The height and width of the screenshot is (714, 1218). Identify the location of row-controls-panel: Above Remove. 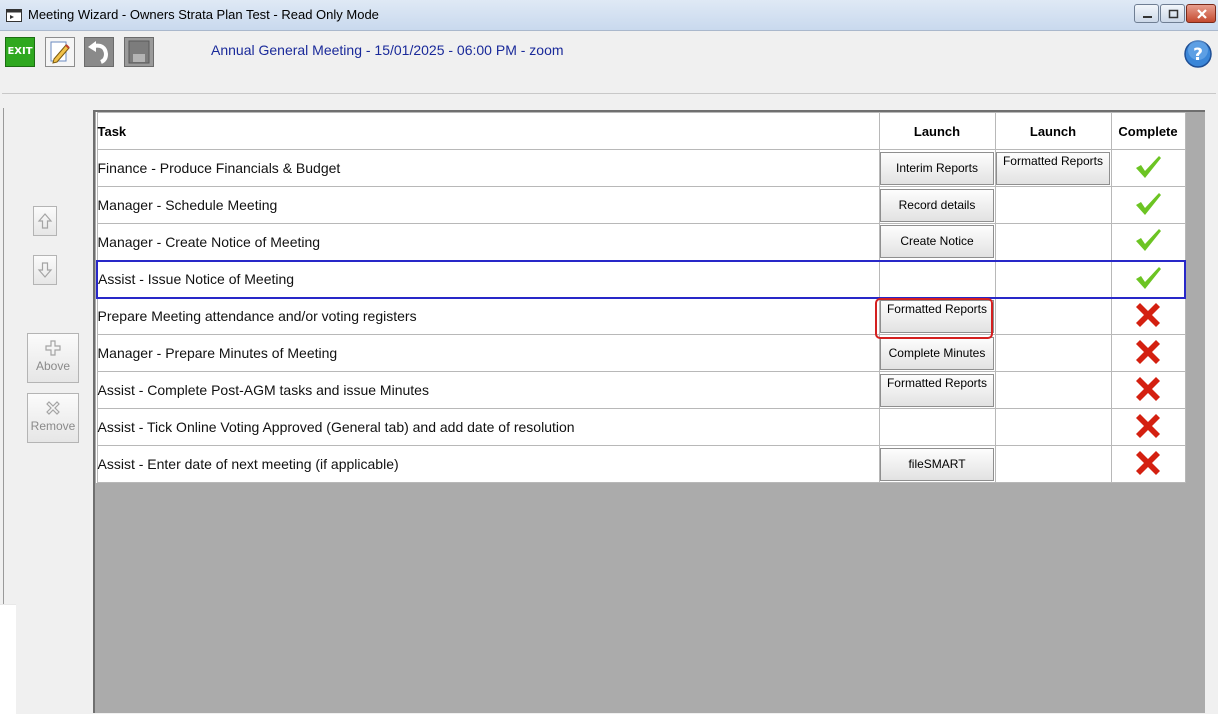
(45, 358).